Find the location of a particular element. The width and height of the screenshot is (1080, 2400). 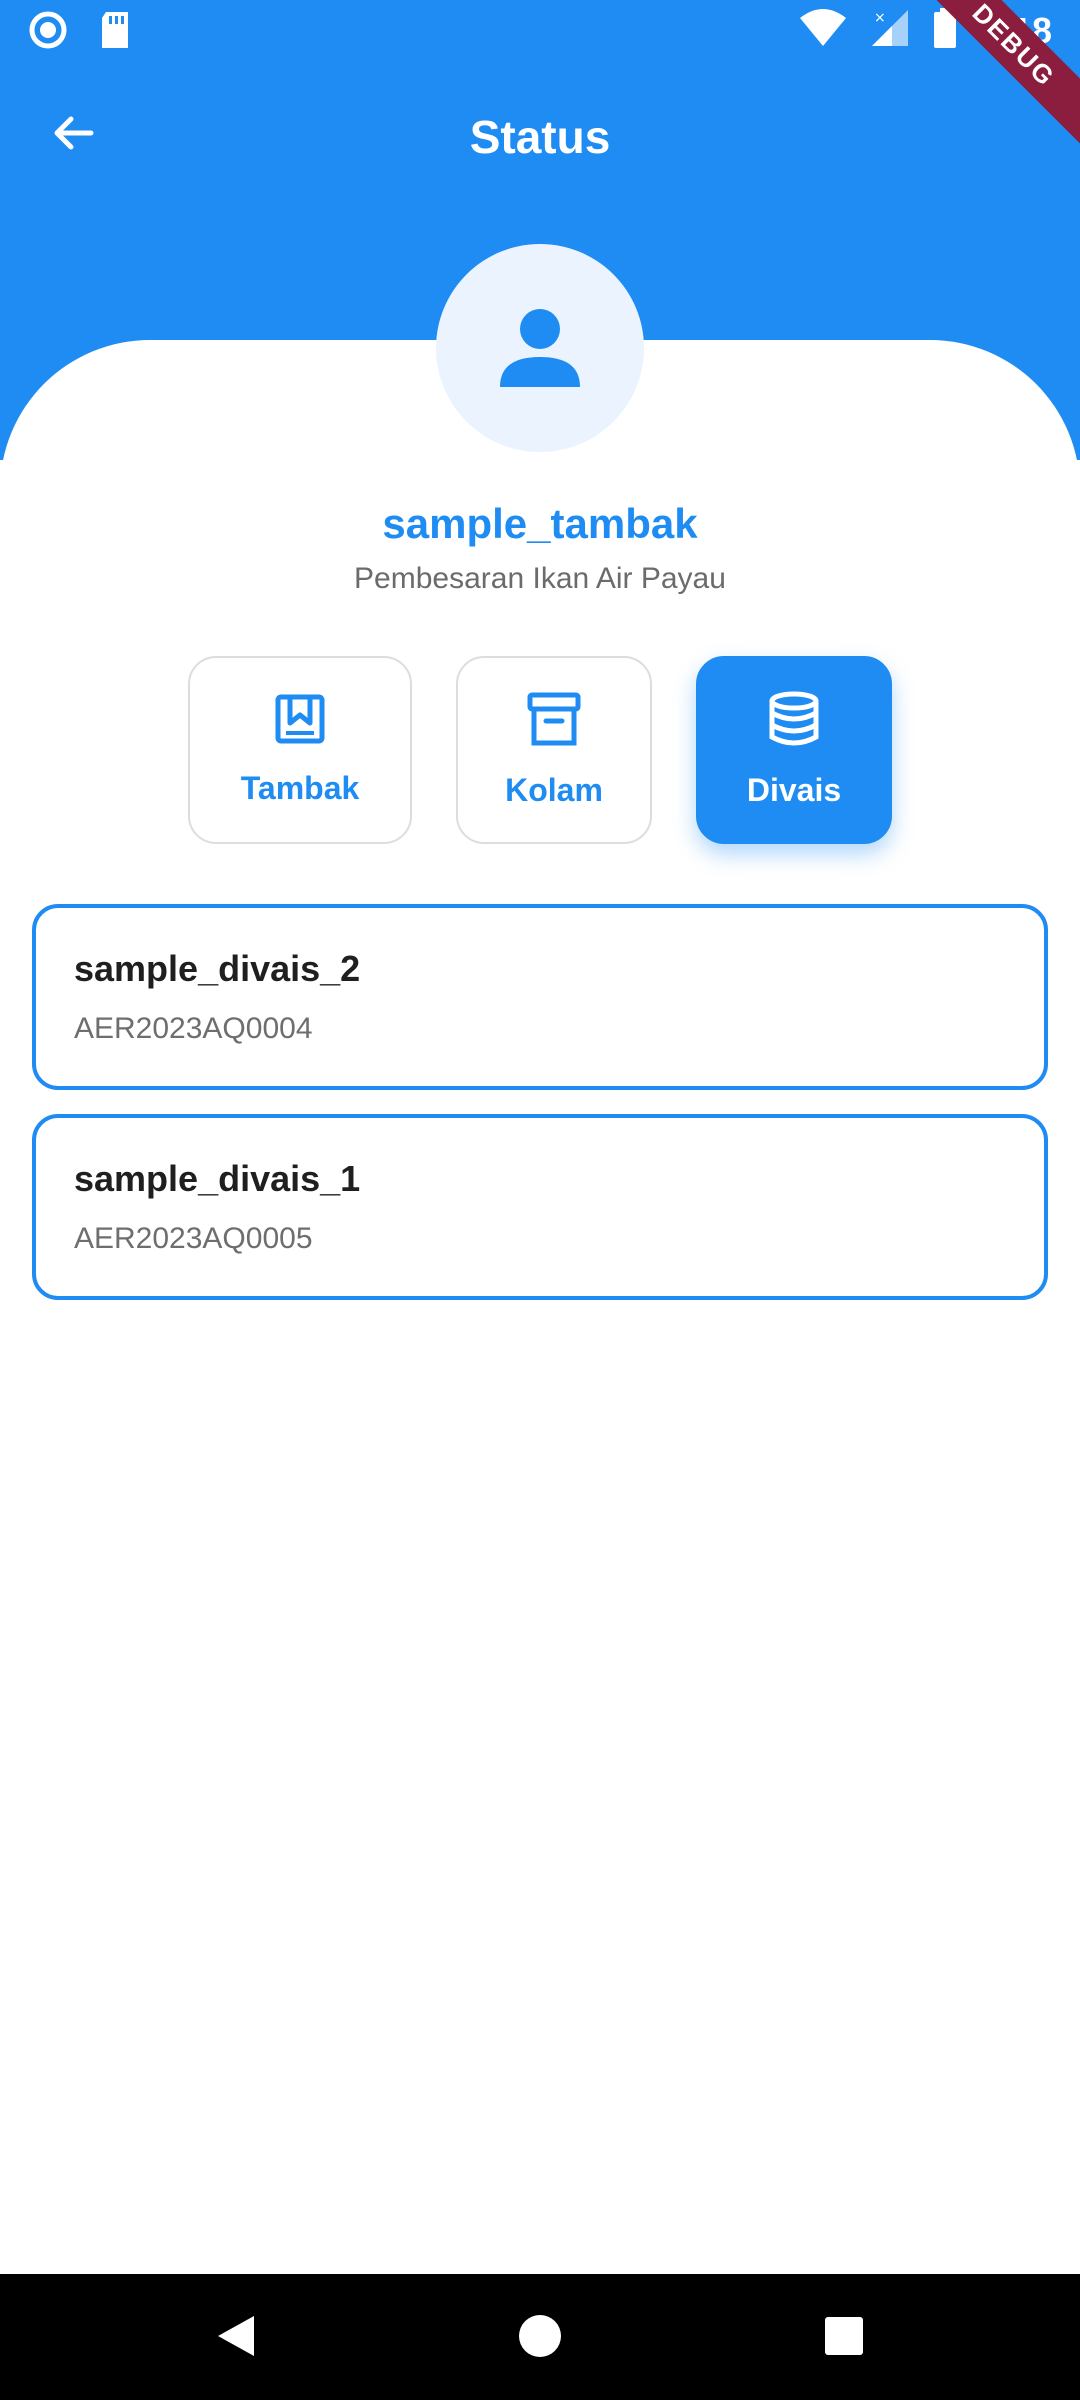

avatar is located at coordinates (540, 348).